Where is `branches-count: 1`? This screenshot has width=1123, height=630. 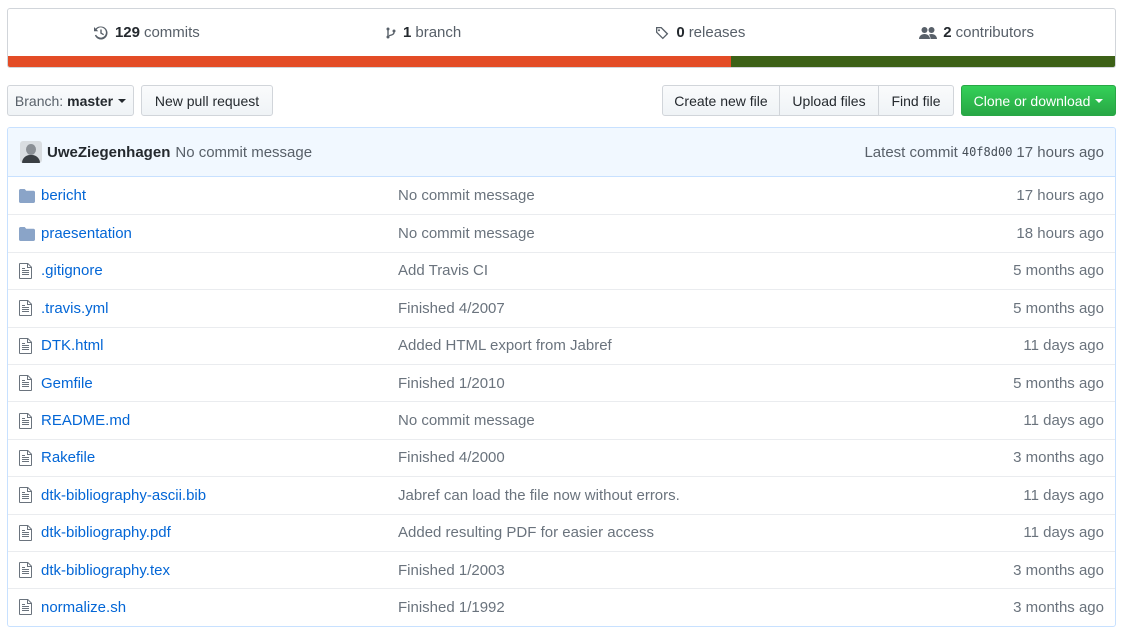 branches-count: 1 is located at coordinates (407, 32).